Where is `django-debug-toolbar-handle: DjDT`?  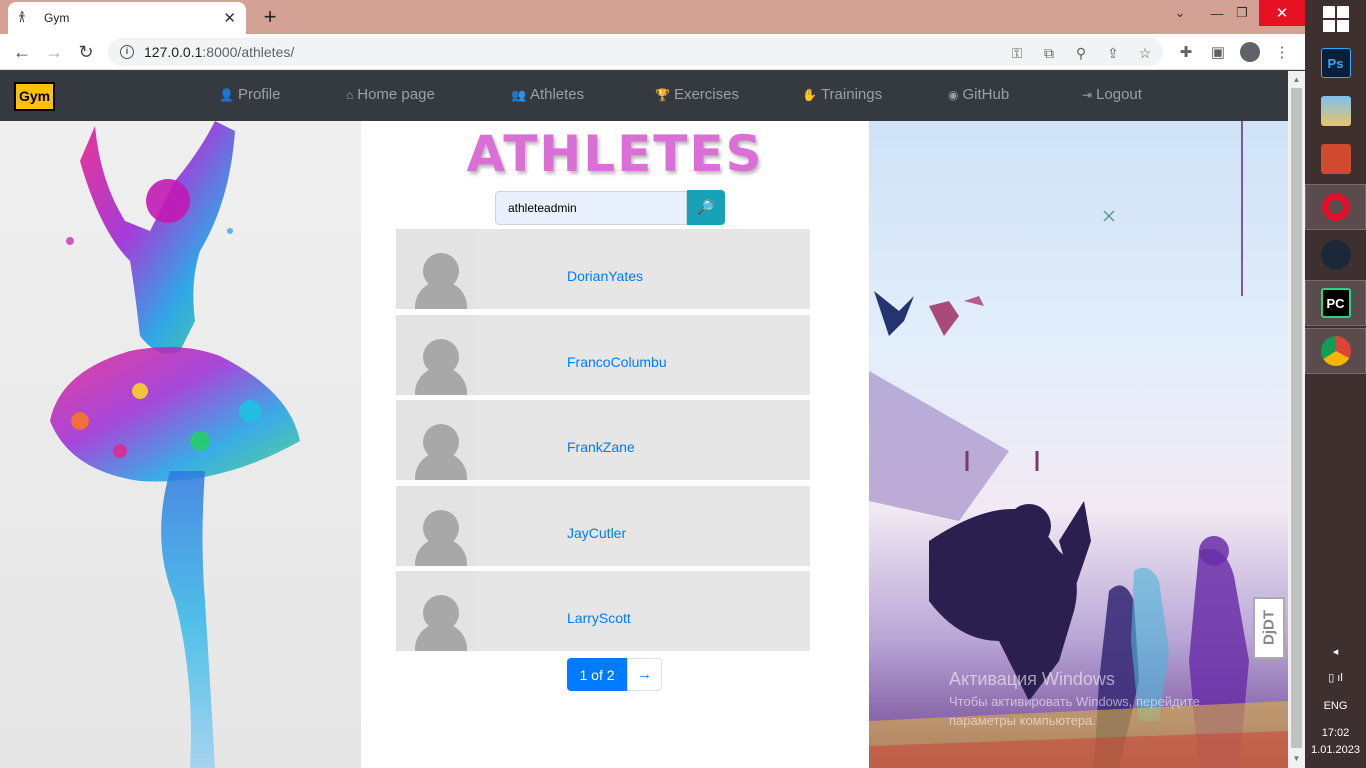 django-debug-toolbar-handle: DjDT is located at coordinates (1269, 628).